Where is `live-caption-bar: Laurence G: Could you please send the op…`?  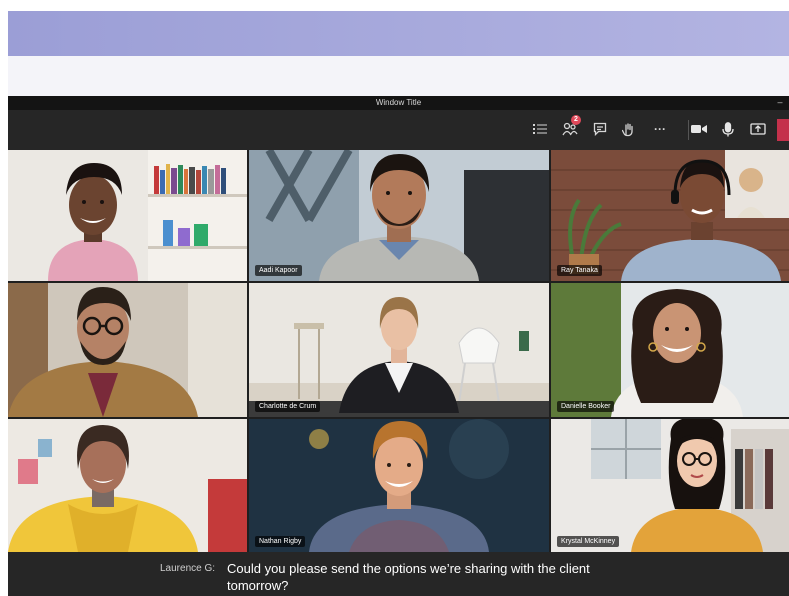 live-caption-bar: Laurence G: Could you please send the op… is located at coordinates (398, 574).